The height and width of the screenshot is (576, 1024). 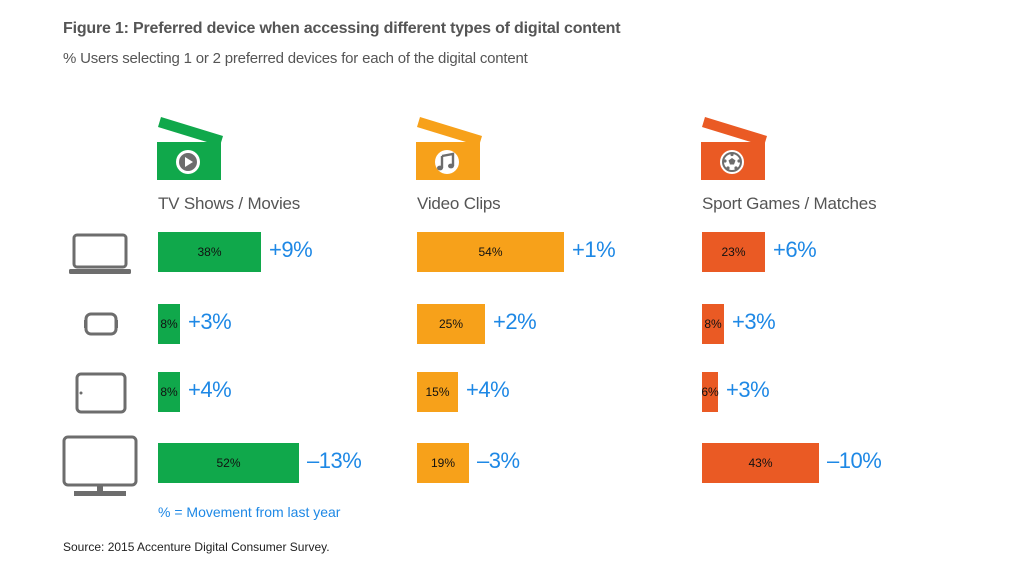 What do you see at coordinates (101, 326) in the screenshot?
I see `smartphone-icon` at bounding box center [101, 326].